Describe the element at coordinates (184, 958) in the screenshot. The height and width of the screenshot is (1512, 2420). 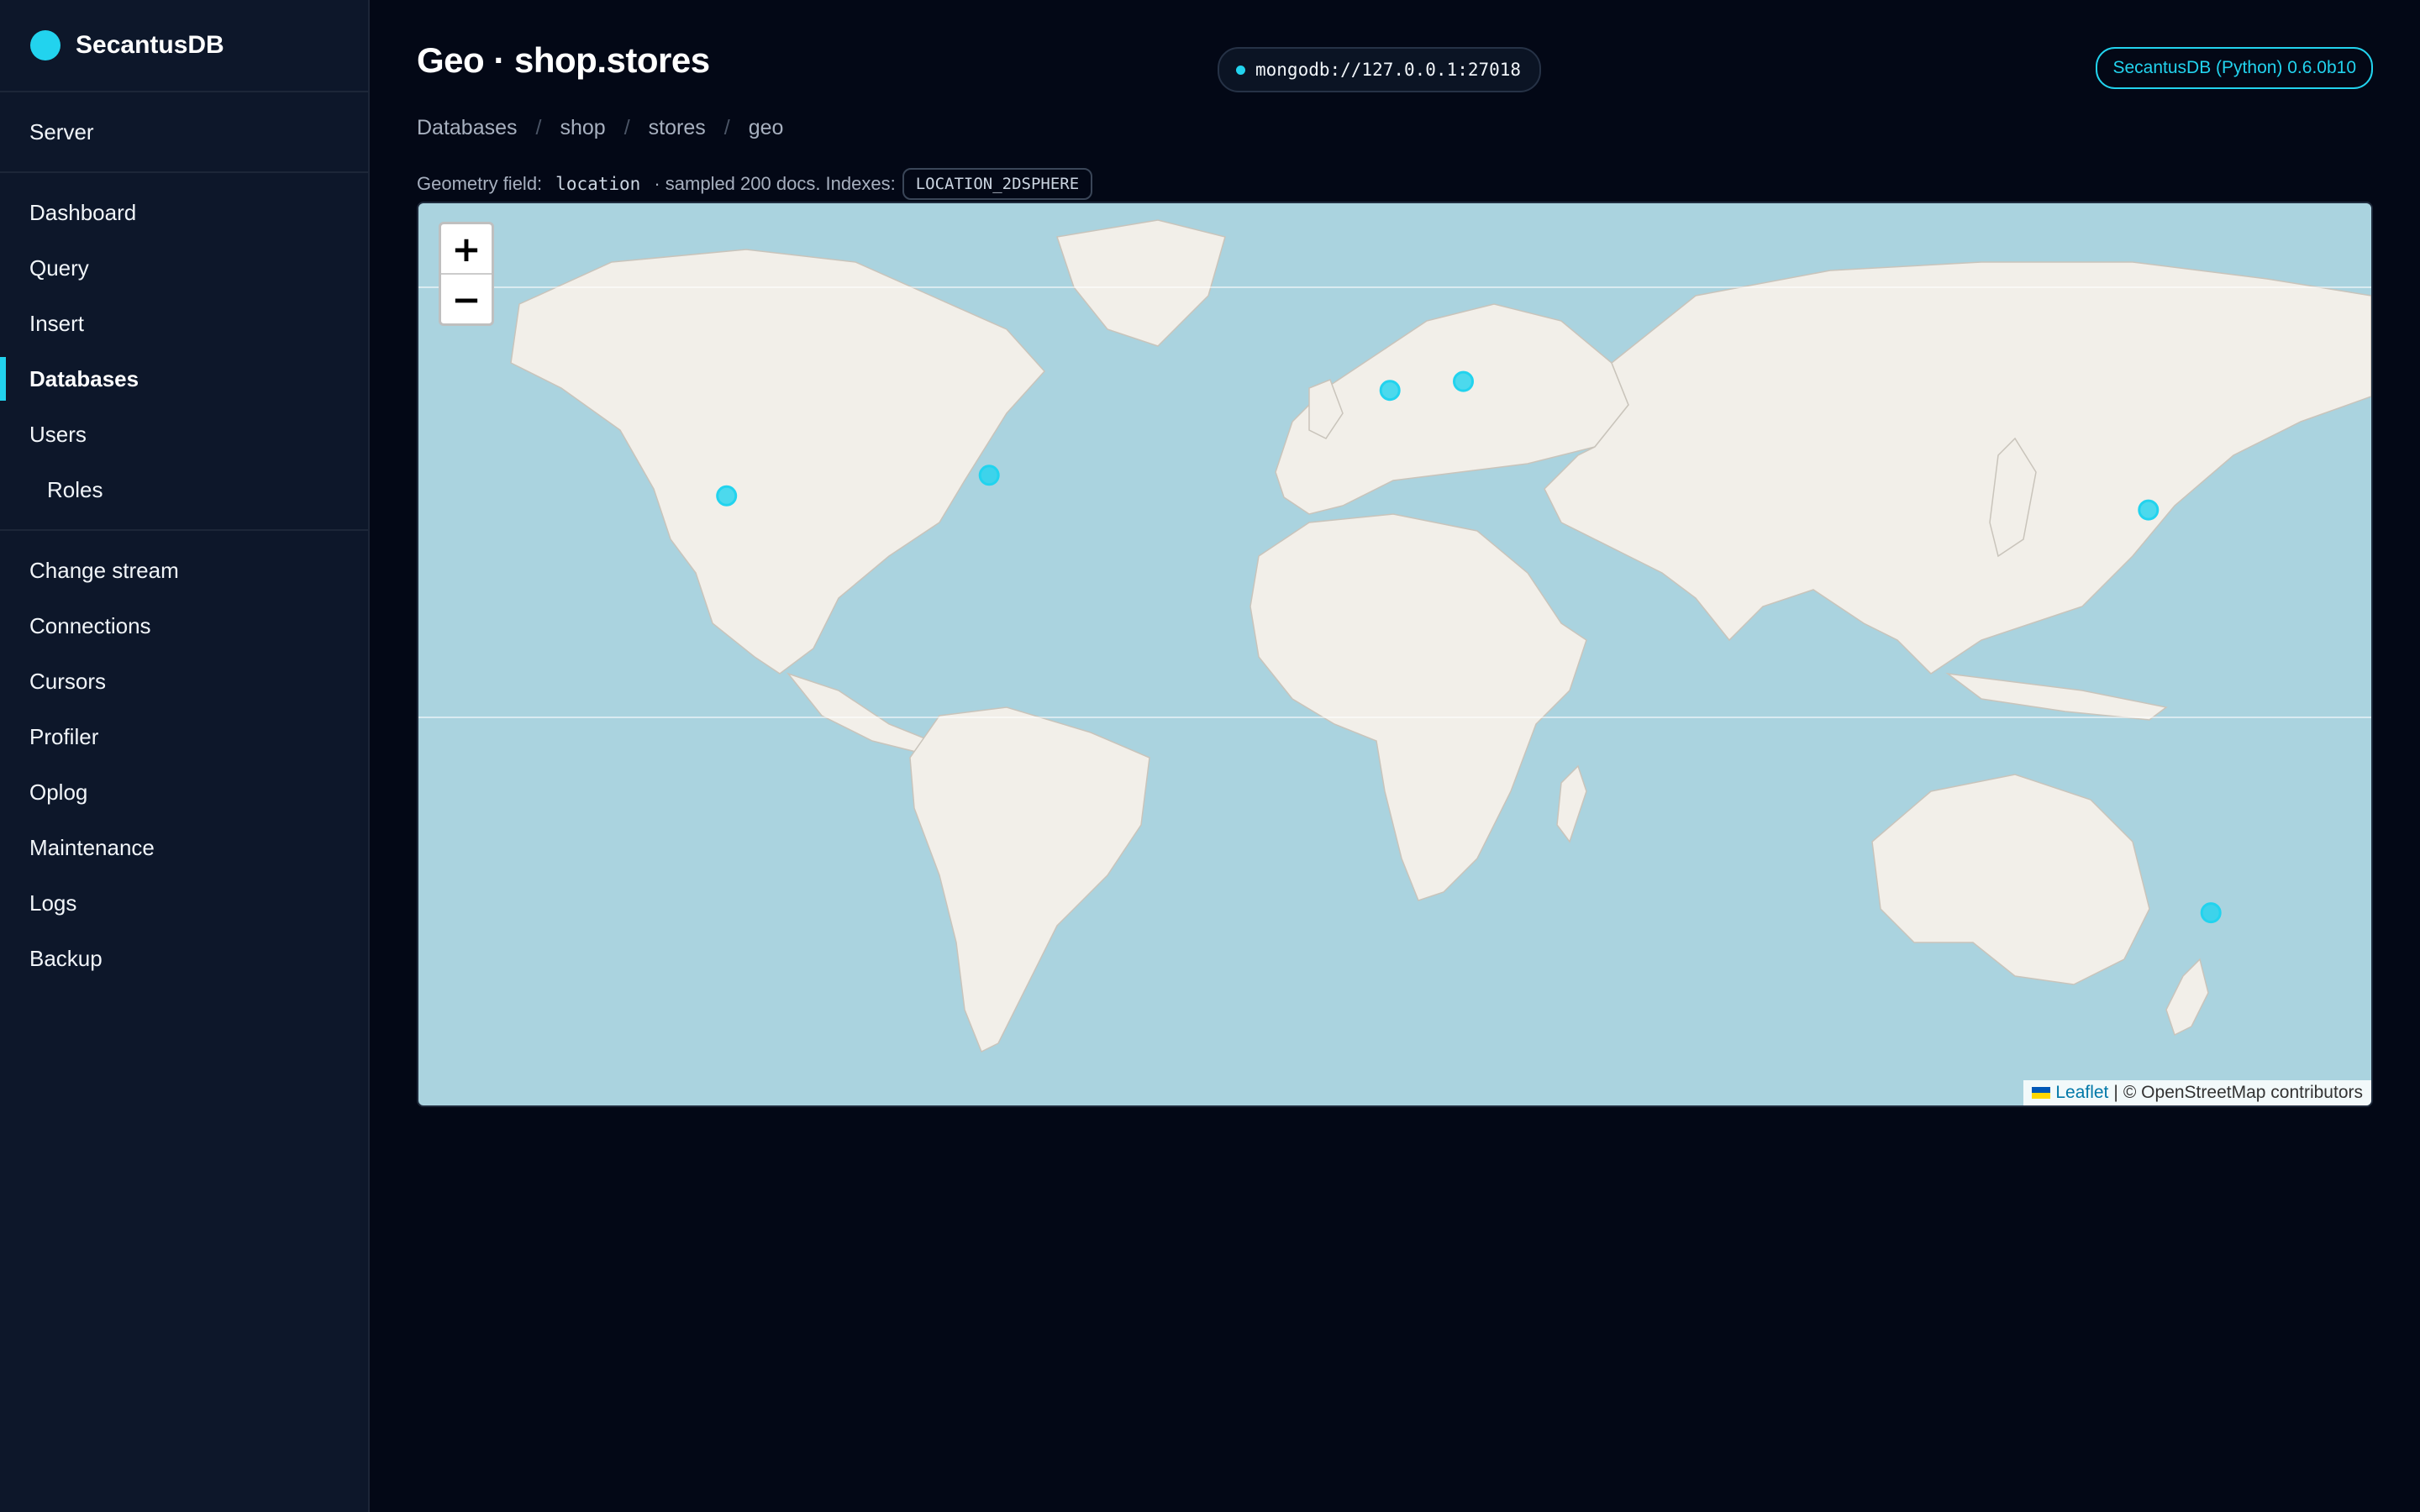
I see `sidebar-item-backup: Backup` at that location.